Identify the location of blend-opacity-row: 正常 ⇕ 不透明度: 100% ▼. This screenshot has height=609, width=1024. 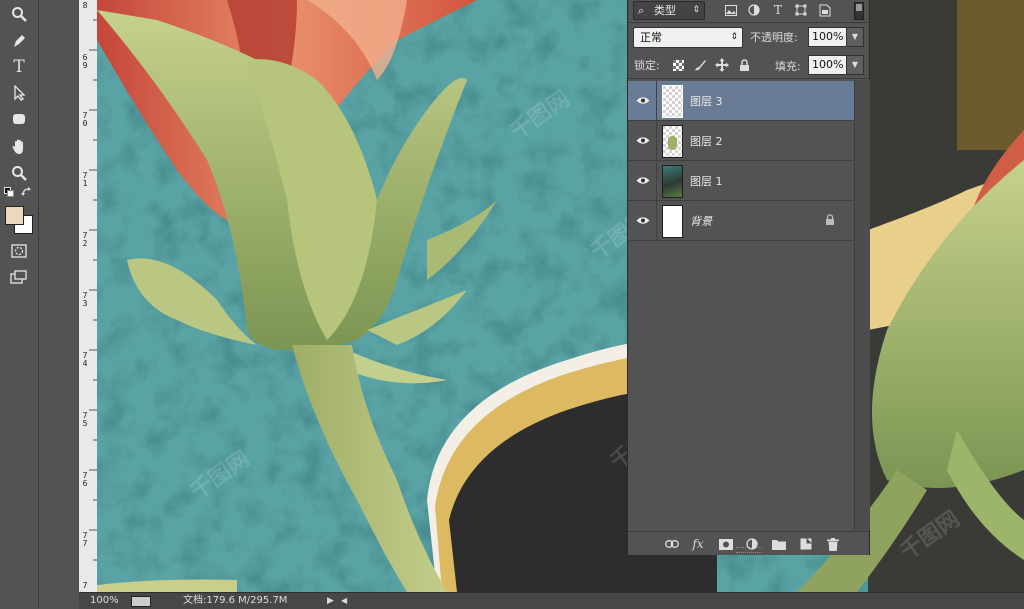
(748, 37).